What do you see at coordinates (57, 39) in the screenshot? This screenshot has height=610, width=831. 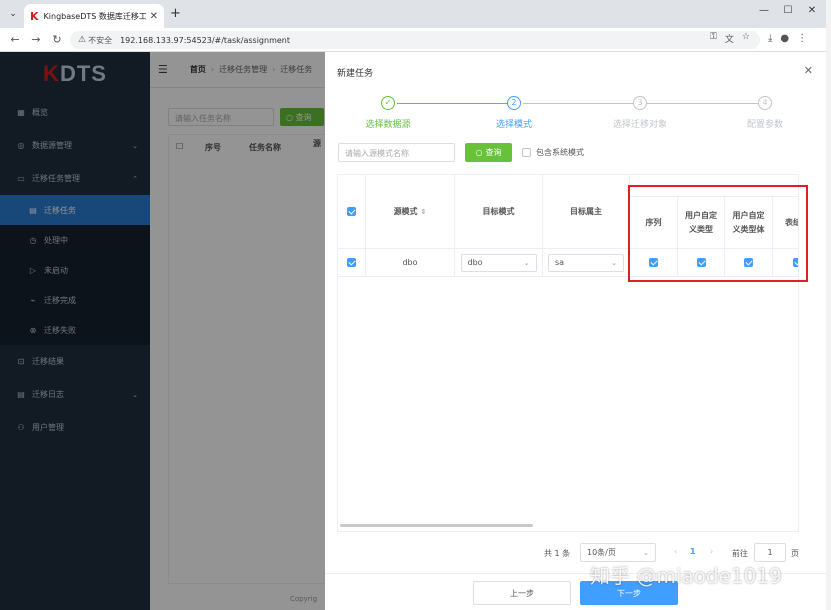 I see `reload-icon: ↻` at bounding box center [57, 39].